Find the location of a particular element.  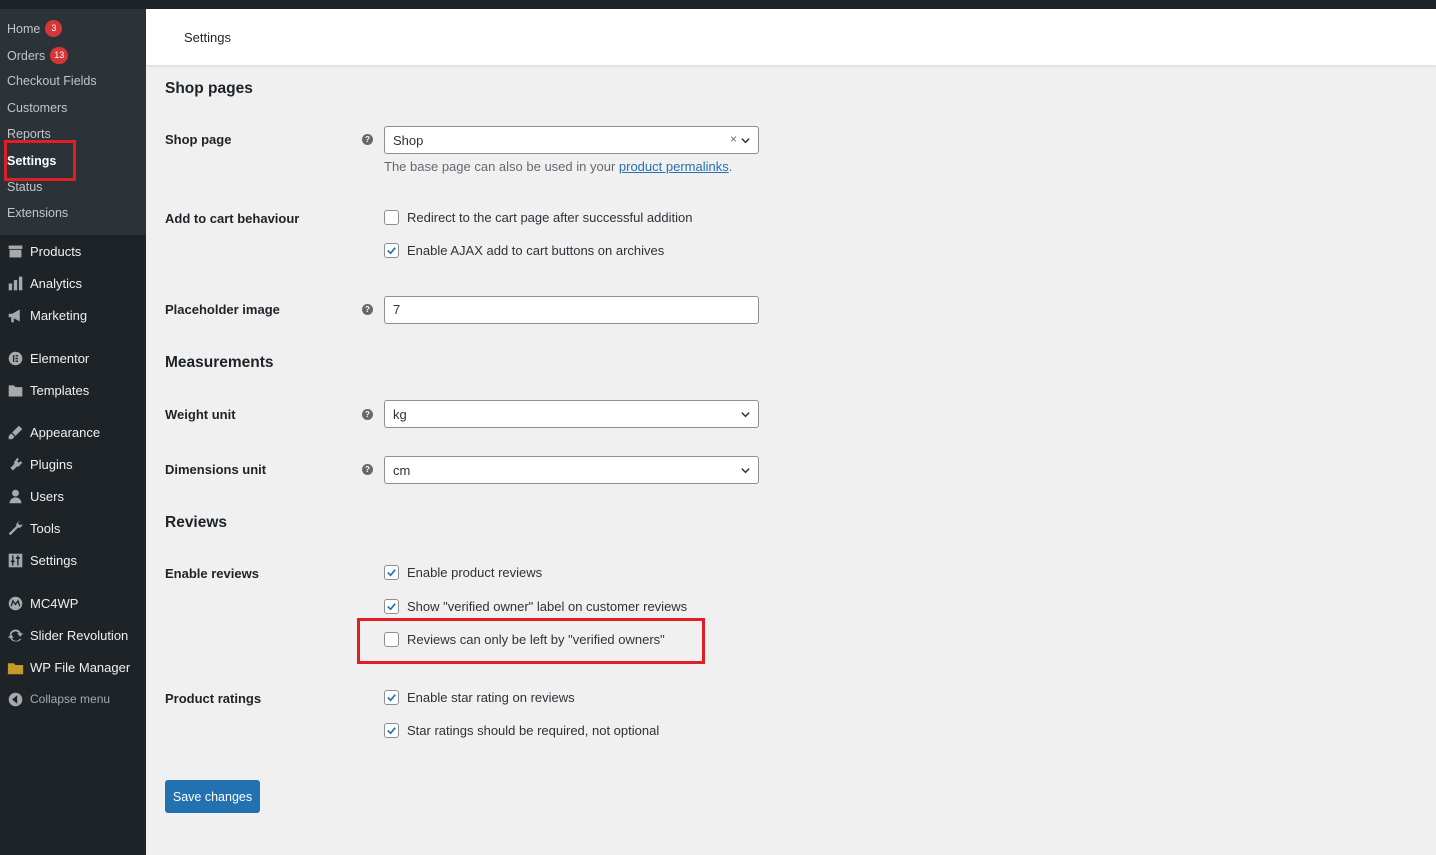

menu-item-appearance: Appearance is located at coordinates (73, 432).